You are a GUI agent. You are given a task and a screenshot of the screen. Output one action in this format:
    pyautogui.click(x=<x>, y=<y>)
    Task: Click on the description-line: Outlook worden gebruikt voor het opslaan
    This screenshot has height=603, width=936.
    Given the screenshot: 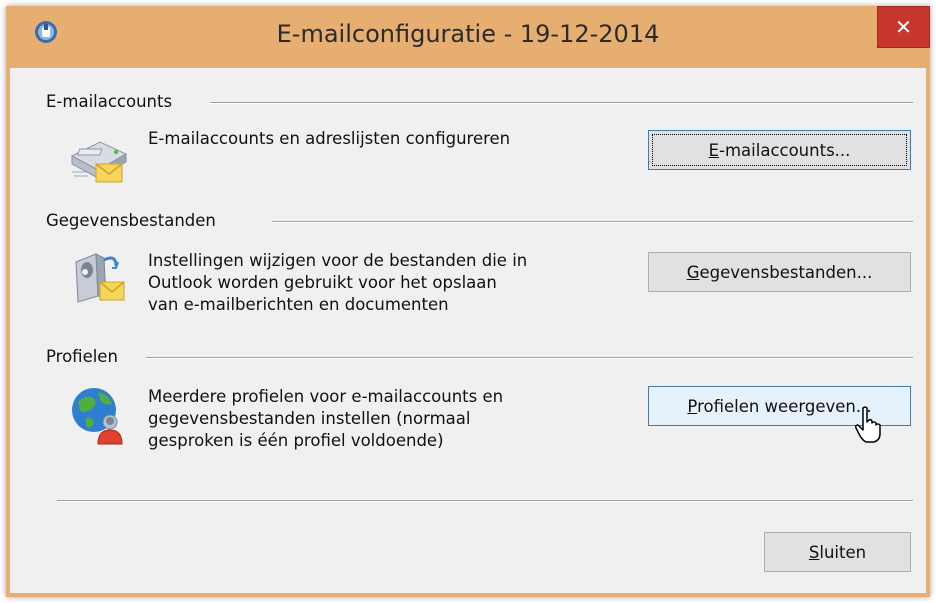 What is the action you would take?
    pyautogui.click(x=322, y=282)
    